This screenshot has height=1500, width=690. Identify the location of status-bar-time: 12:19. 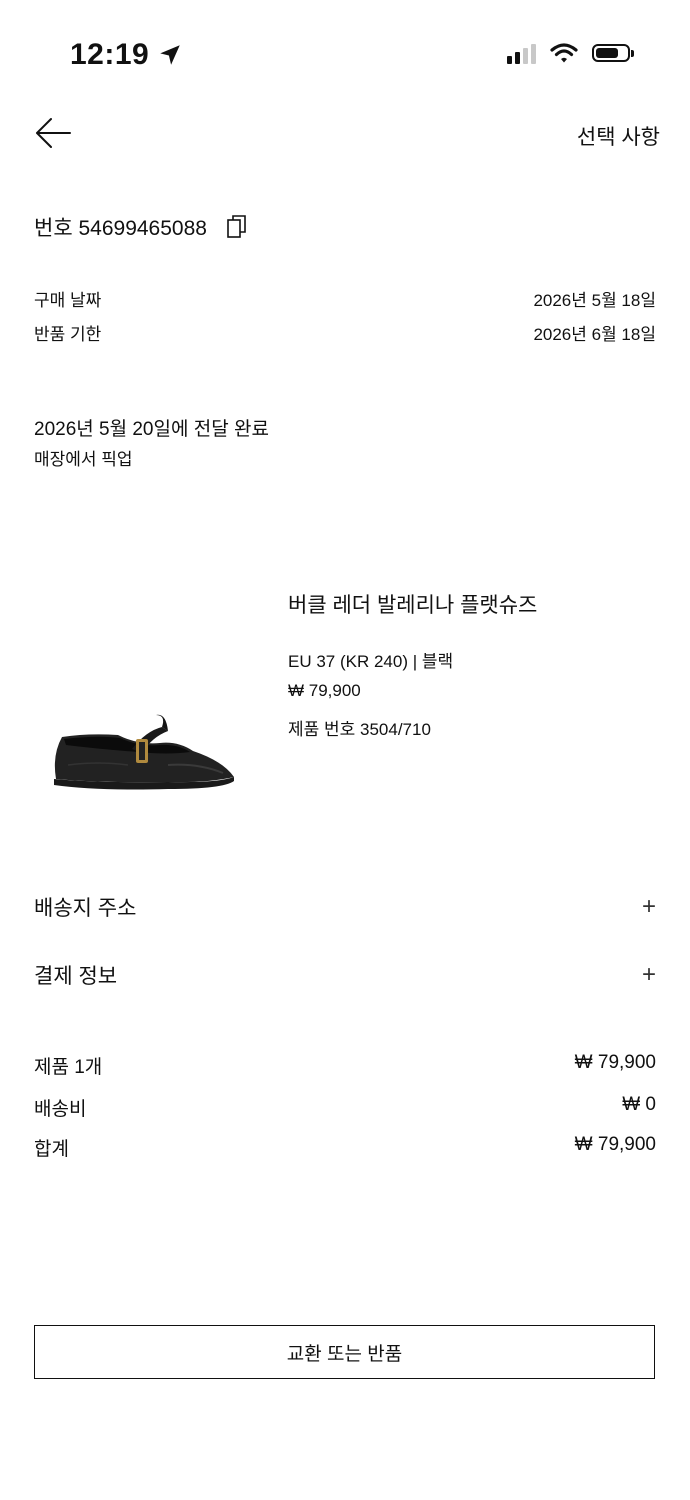
(126, 55).